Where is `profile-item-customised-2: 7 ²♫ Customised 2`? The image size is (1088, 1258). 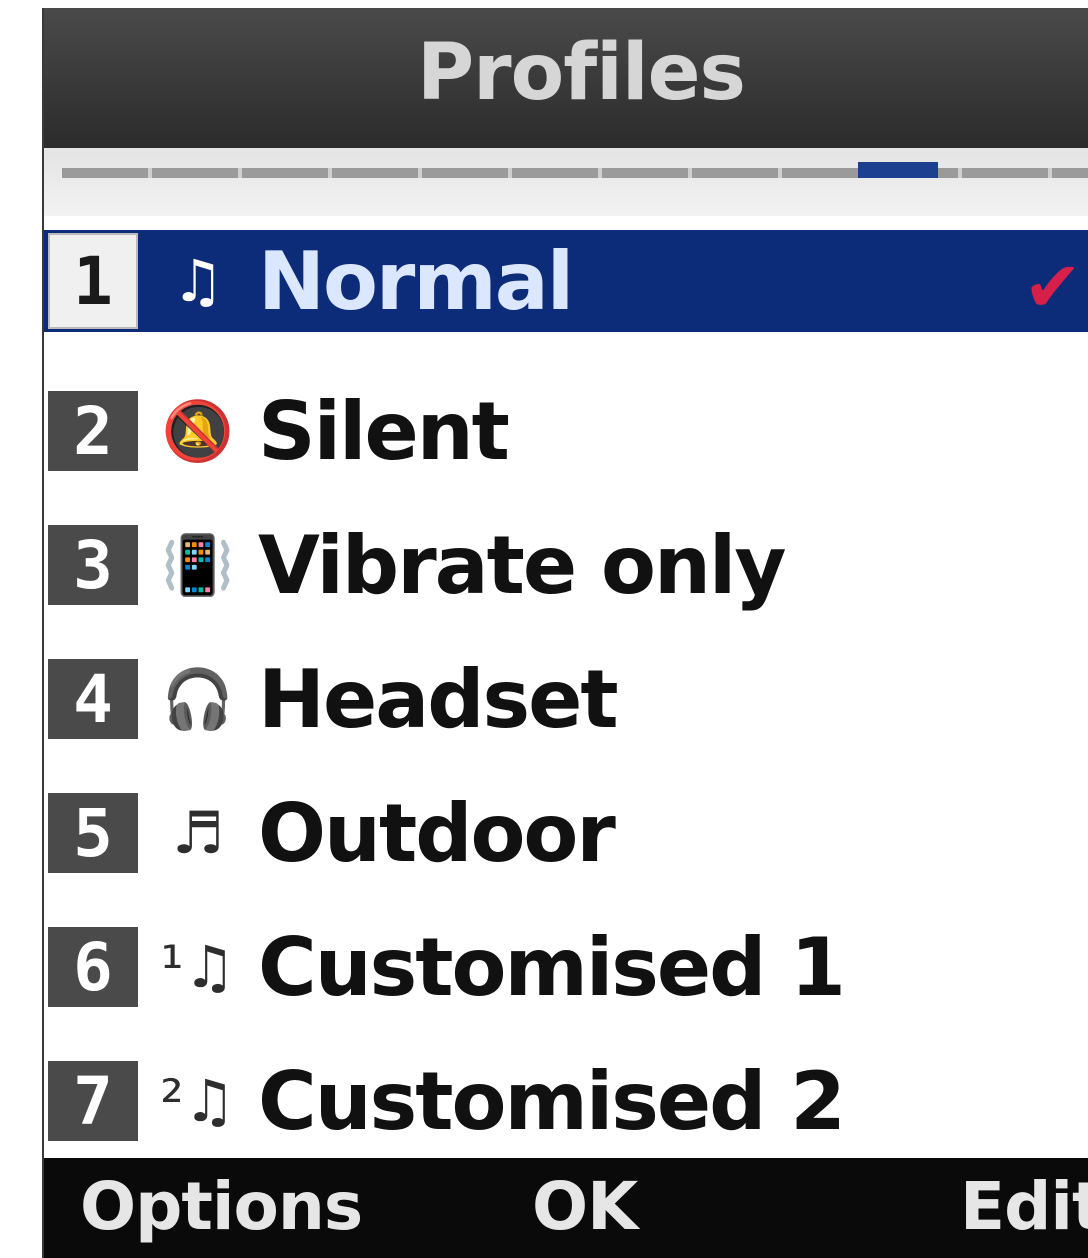 profile-item-customised-2: 7 ²♫ Customised 2 is located at coordinates (566, 1101).